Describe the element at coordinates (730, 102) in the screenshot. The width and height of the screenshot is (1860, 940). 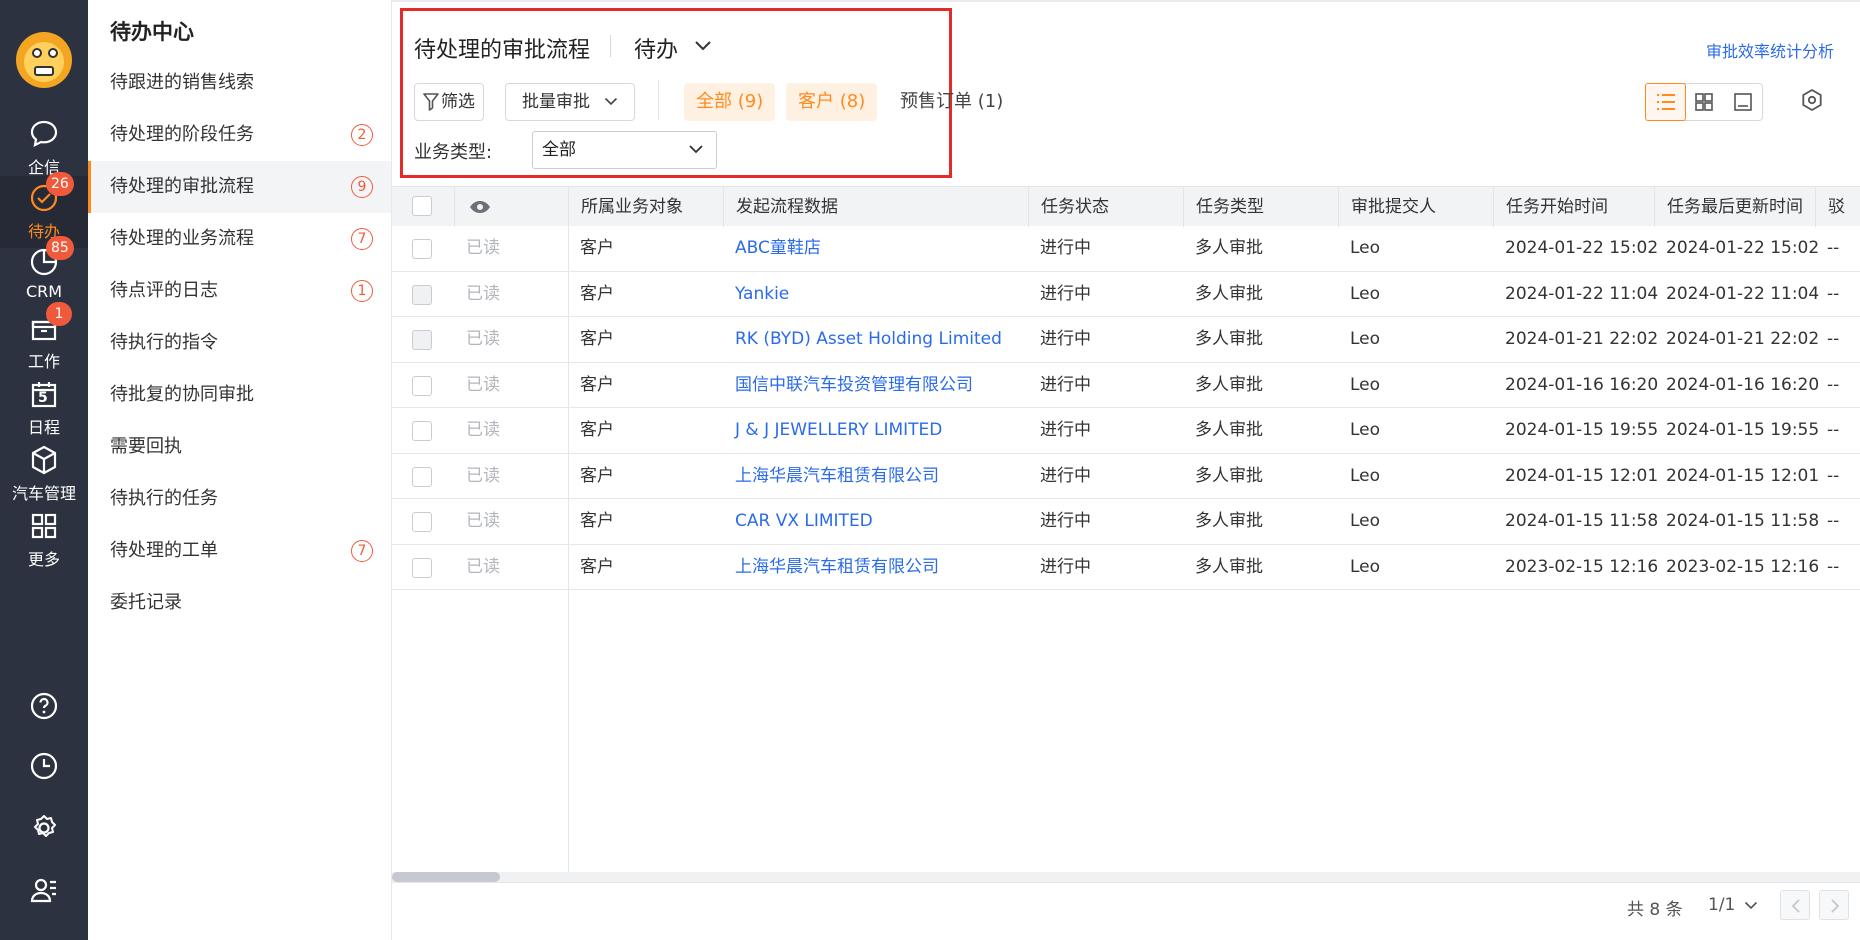
I see `chip-all: 全部 (9)` at that location.